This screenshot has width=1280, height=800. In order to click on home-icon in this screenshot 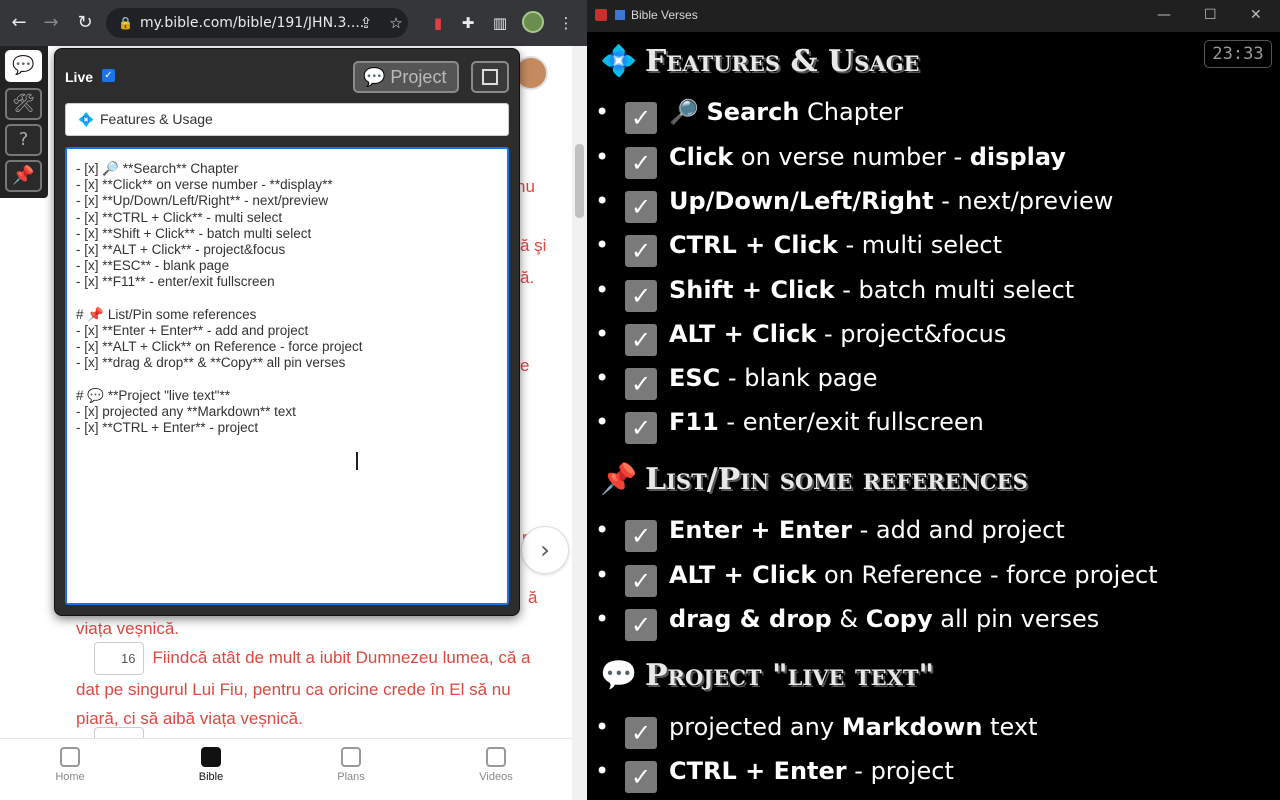, I will do `click(70, 757)`.